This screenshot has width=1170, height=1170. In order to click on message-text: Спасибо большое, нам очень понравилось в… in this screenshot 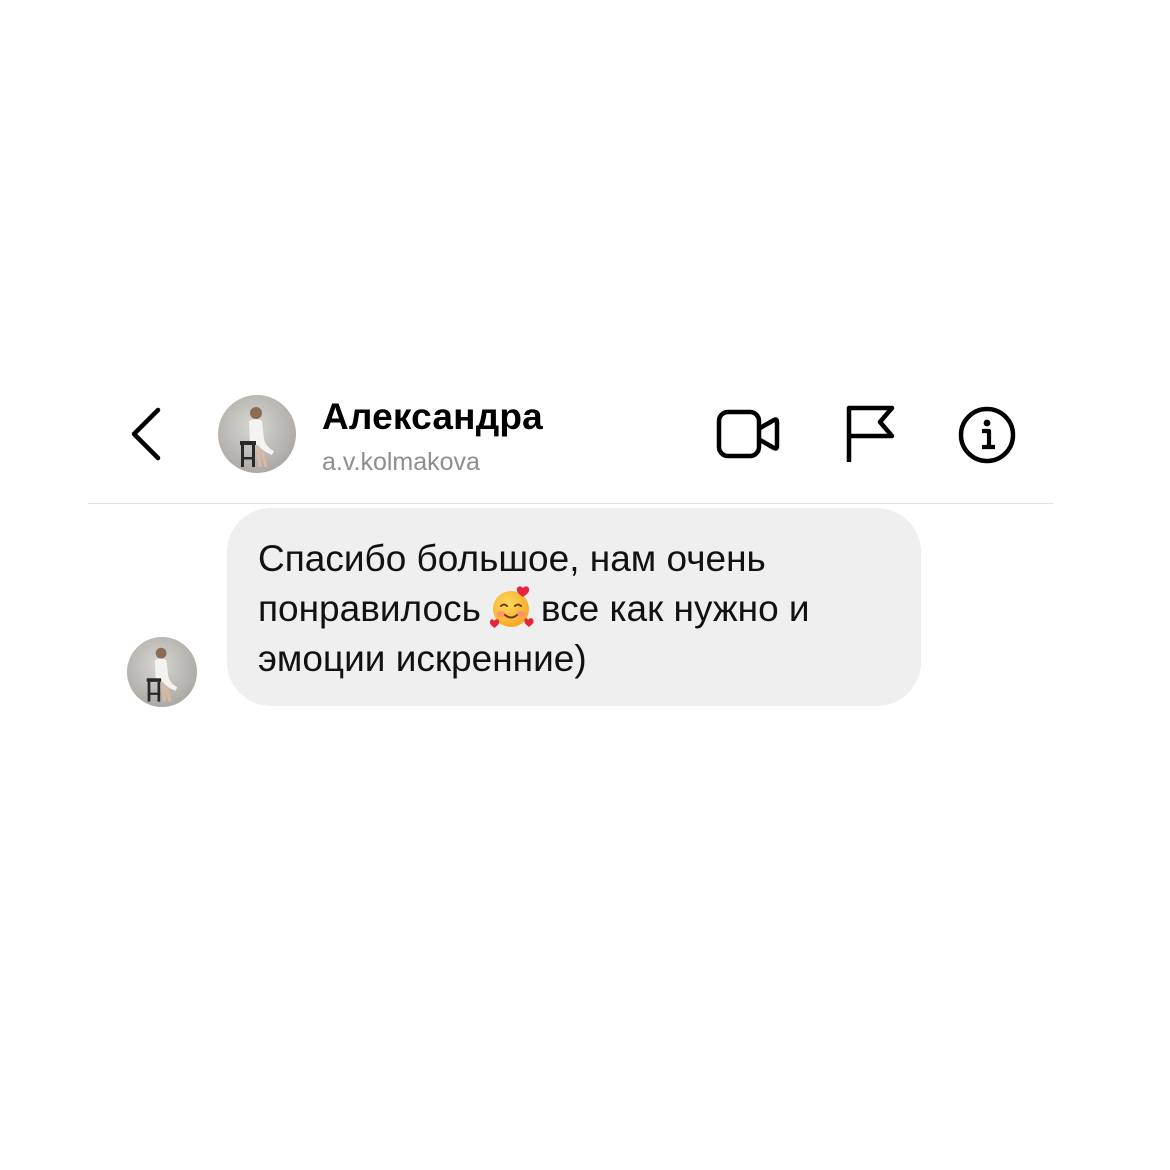, I will do `click(574, 609)`.